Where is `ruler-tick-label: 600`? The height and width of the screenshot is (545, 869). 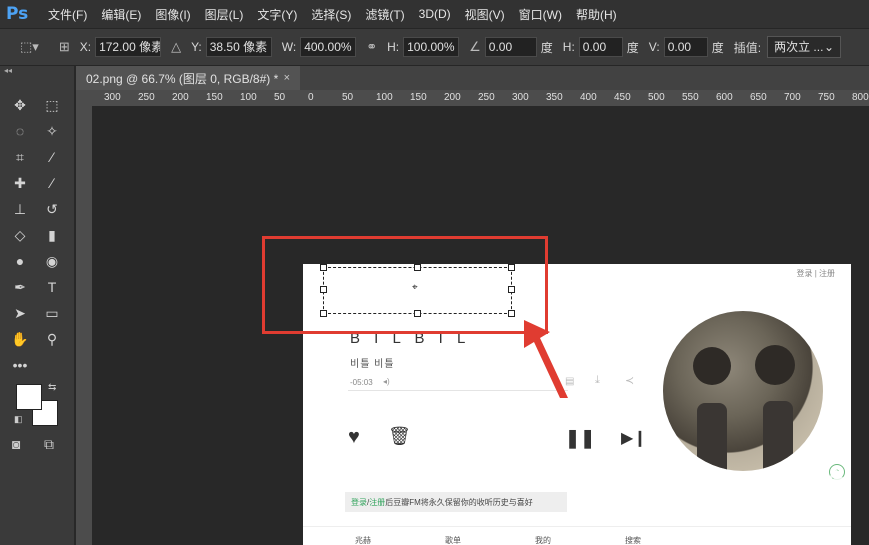 ruler-tick-label: 600 is located at coordinates (724, 97).